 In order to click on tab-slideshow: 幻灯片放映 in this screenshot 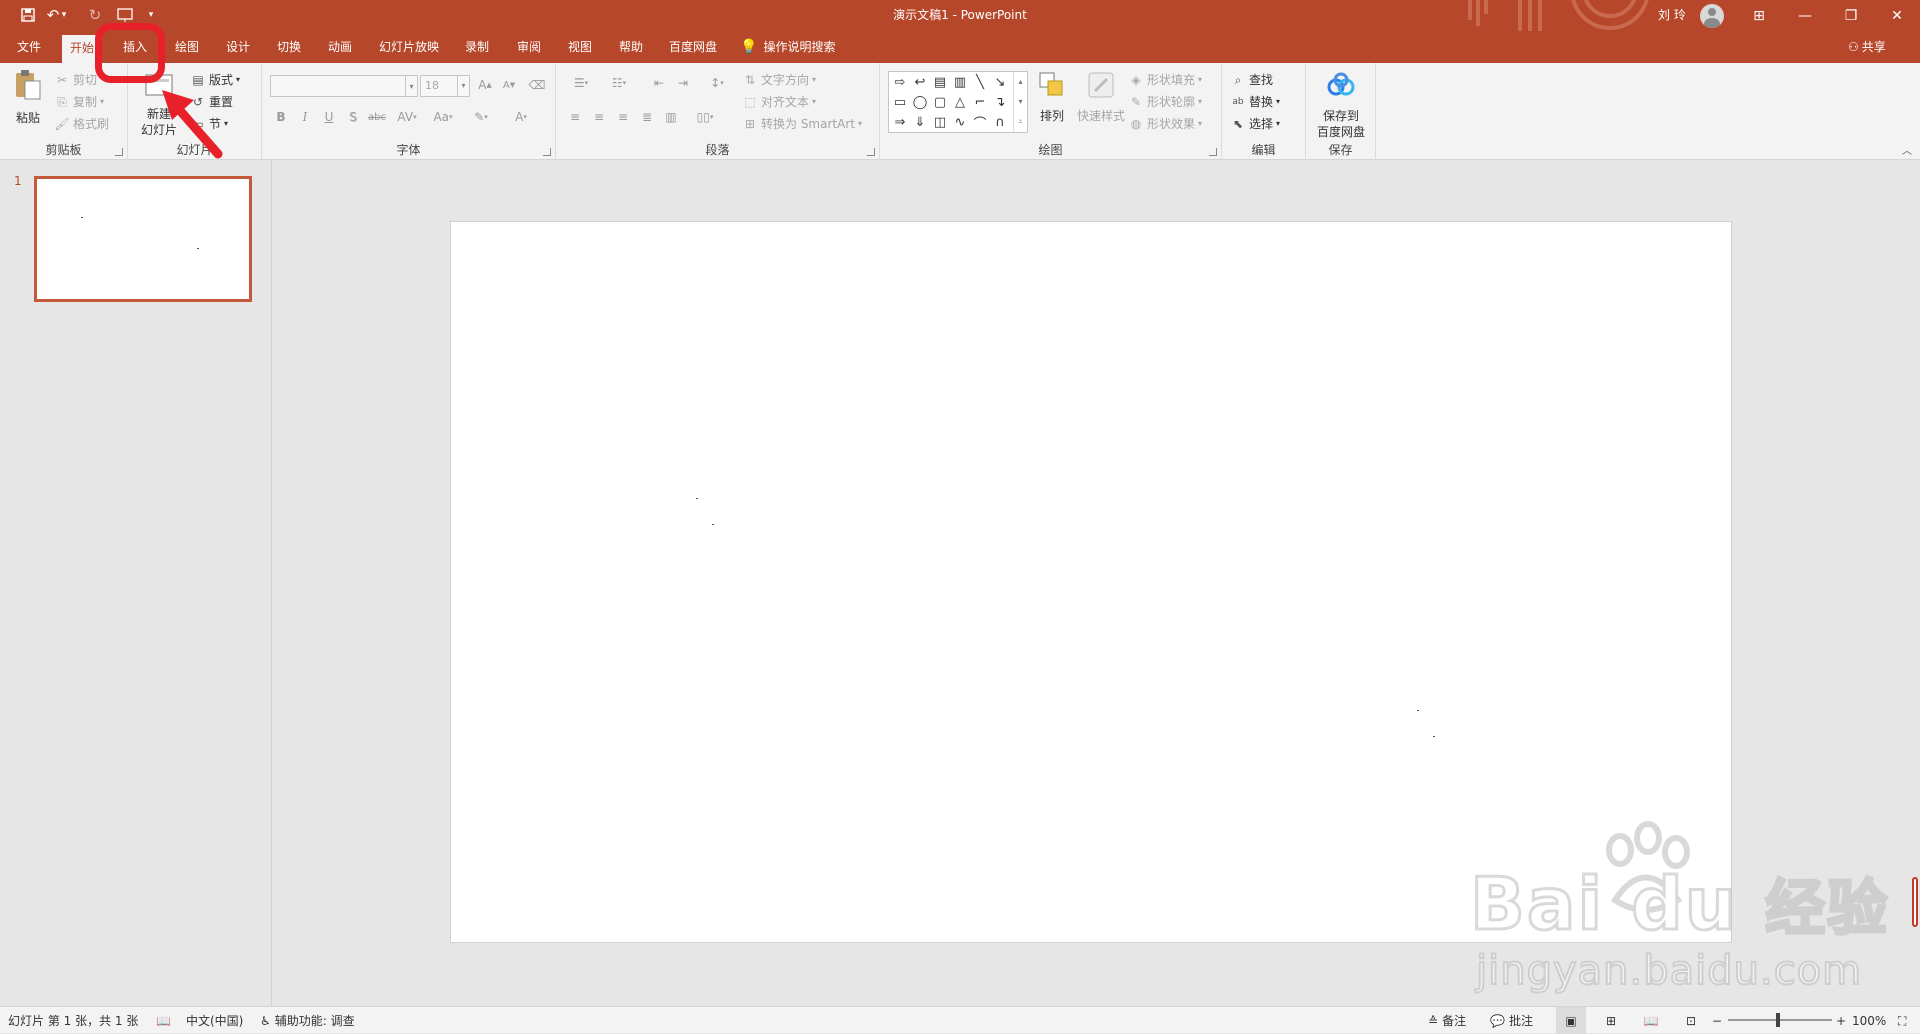, I will do `click(409, 47)`.